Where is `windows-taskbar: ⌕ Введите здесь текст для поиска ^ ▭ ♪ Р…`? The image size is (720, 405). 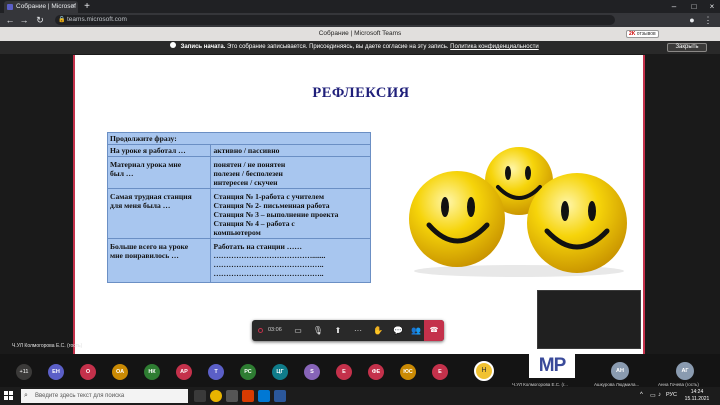 windows-taskbar: ⌕ Введите здесь текст для поиска ^ ▭ ♪ Р… is located at coordinates (360, 396).